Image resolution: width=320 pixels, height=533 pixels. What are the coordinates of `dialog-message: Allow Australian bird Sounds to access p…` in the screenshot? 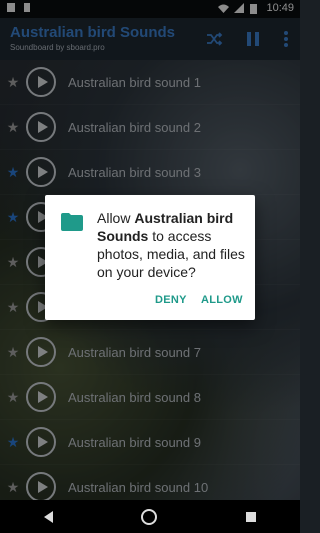 It's located at (172, 245).